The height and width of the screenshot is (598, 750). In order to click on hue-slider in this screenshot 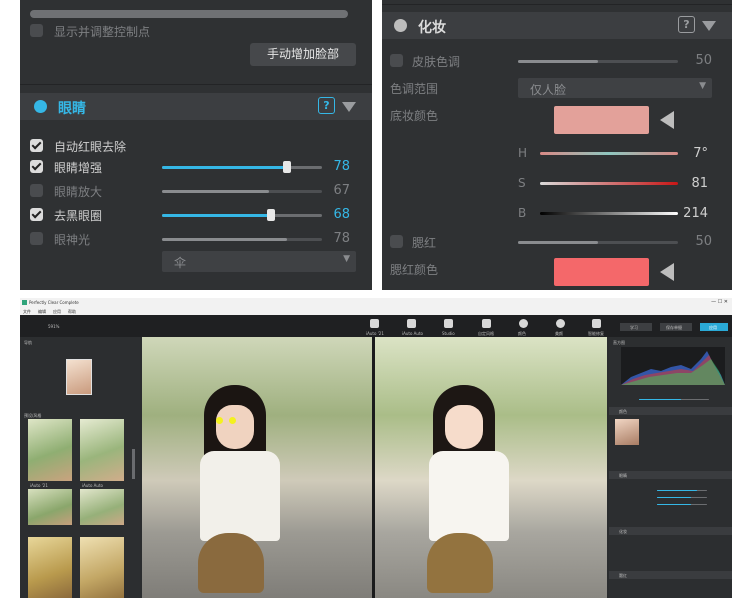, I will do `click(609, 153)`.